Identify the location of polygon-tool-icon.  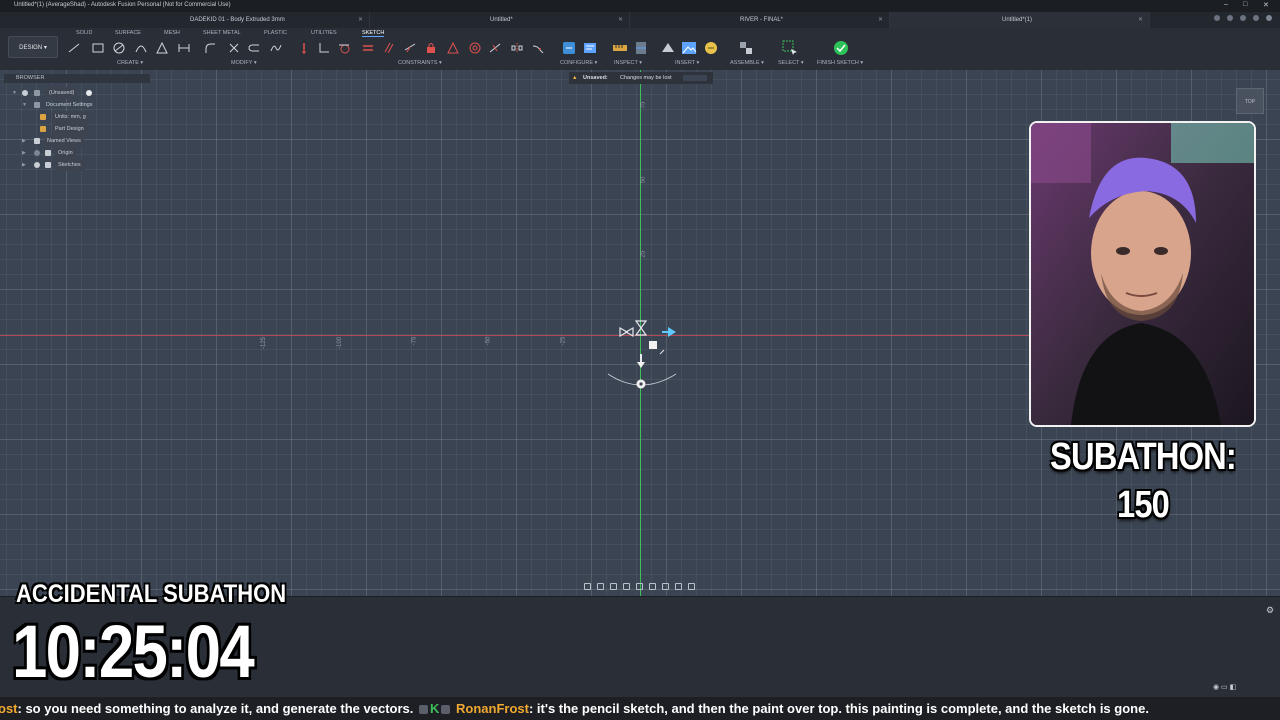
(162, 48).